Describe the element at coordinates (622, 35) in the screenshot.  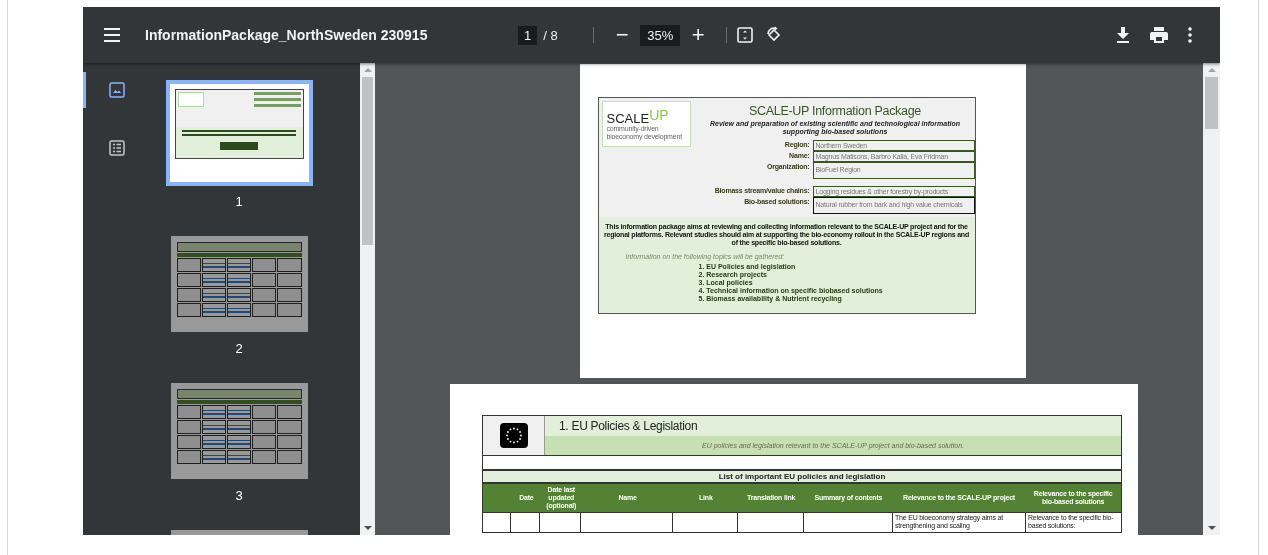
I see `zoom-out-button: −` at that location.